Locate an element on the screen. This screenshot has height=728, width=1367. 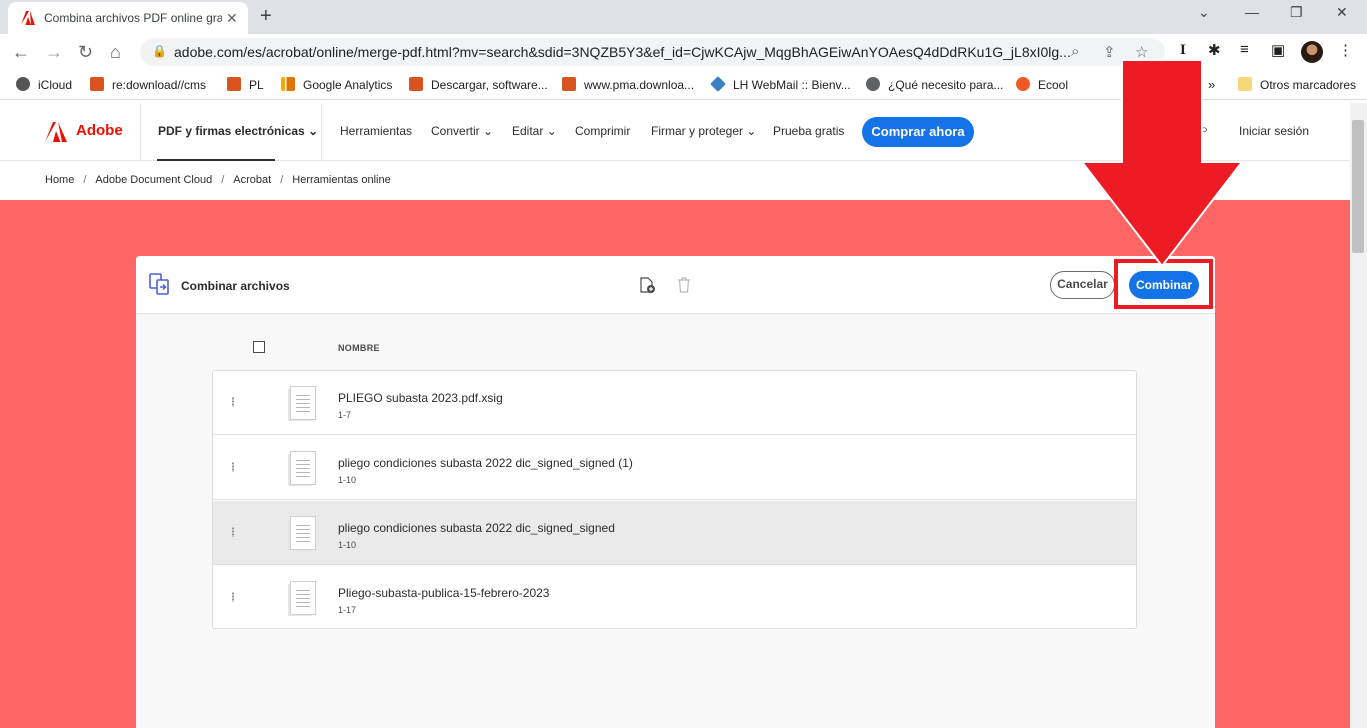
adobe-brand: Adobe is located at coordinates (99, 130).